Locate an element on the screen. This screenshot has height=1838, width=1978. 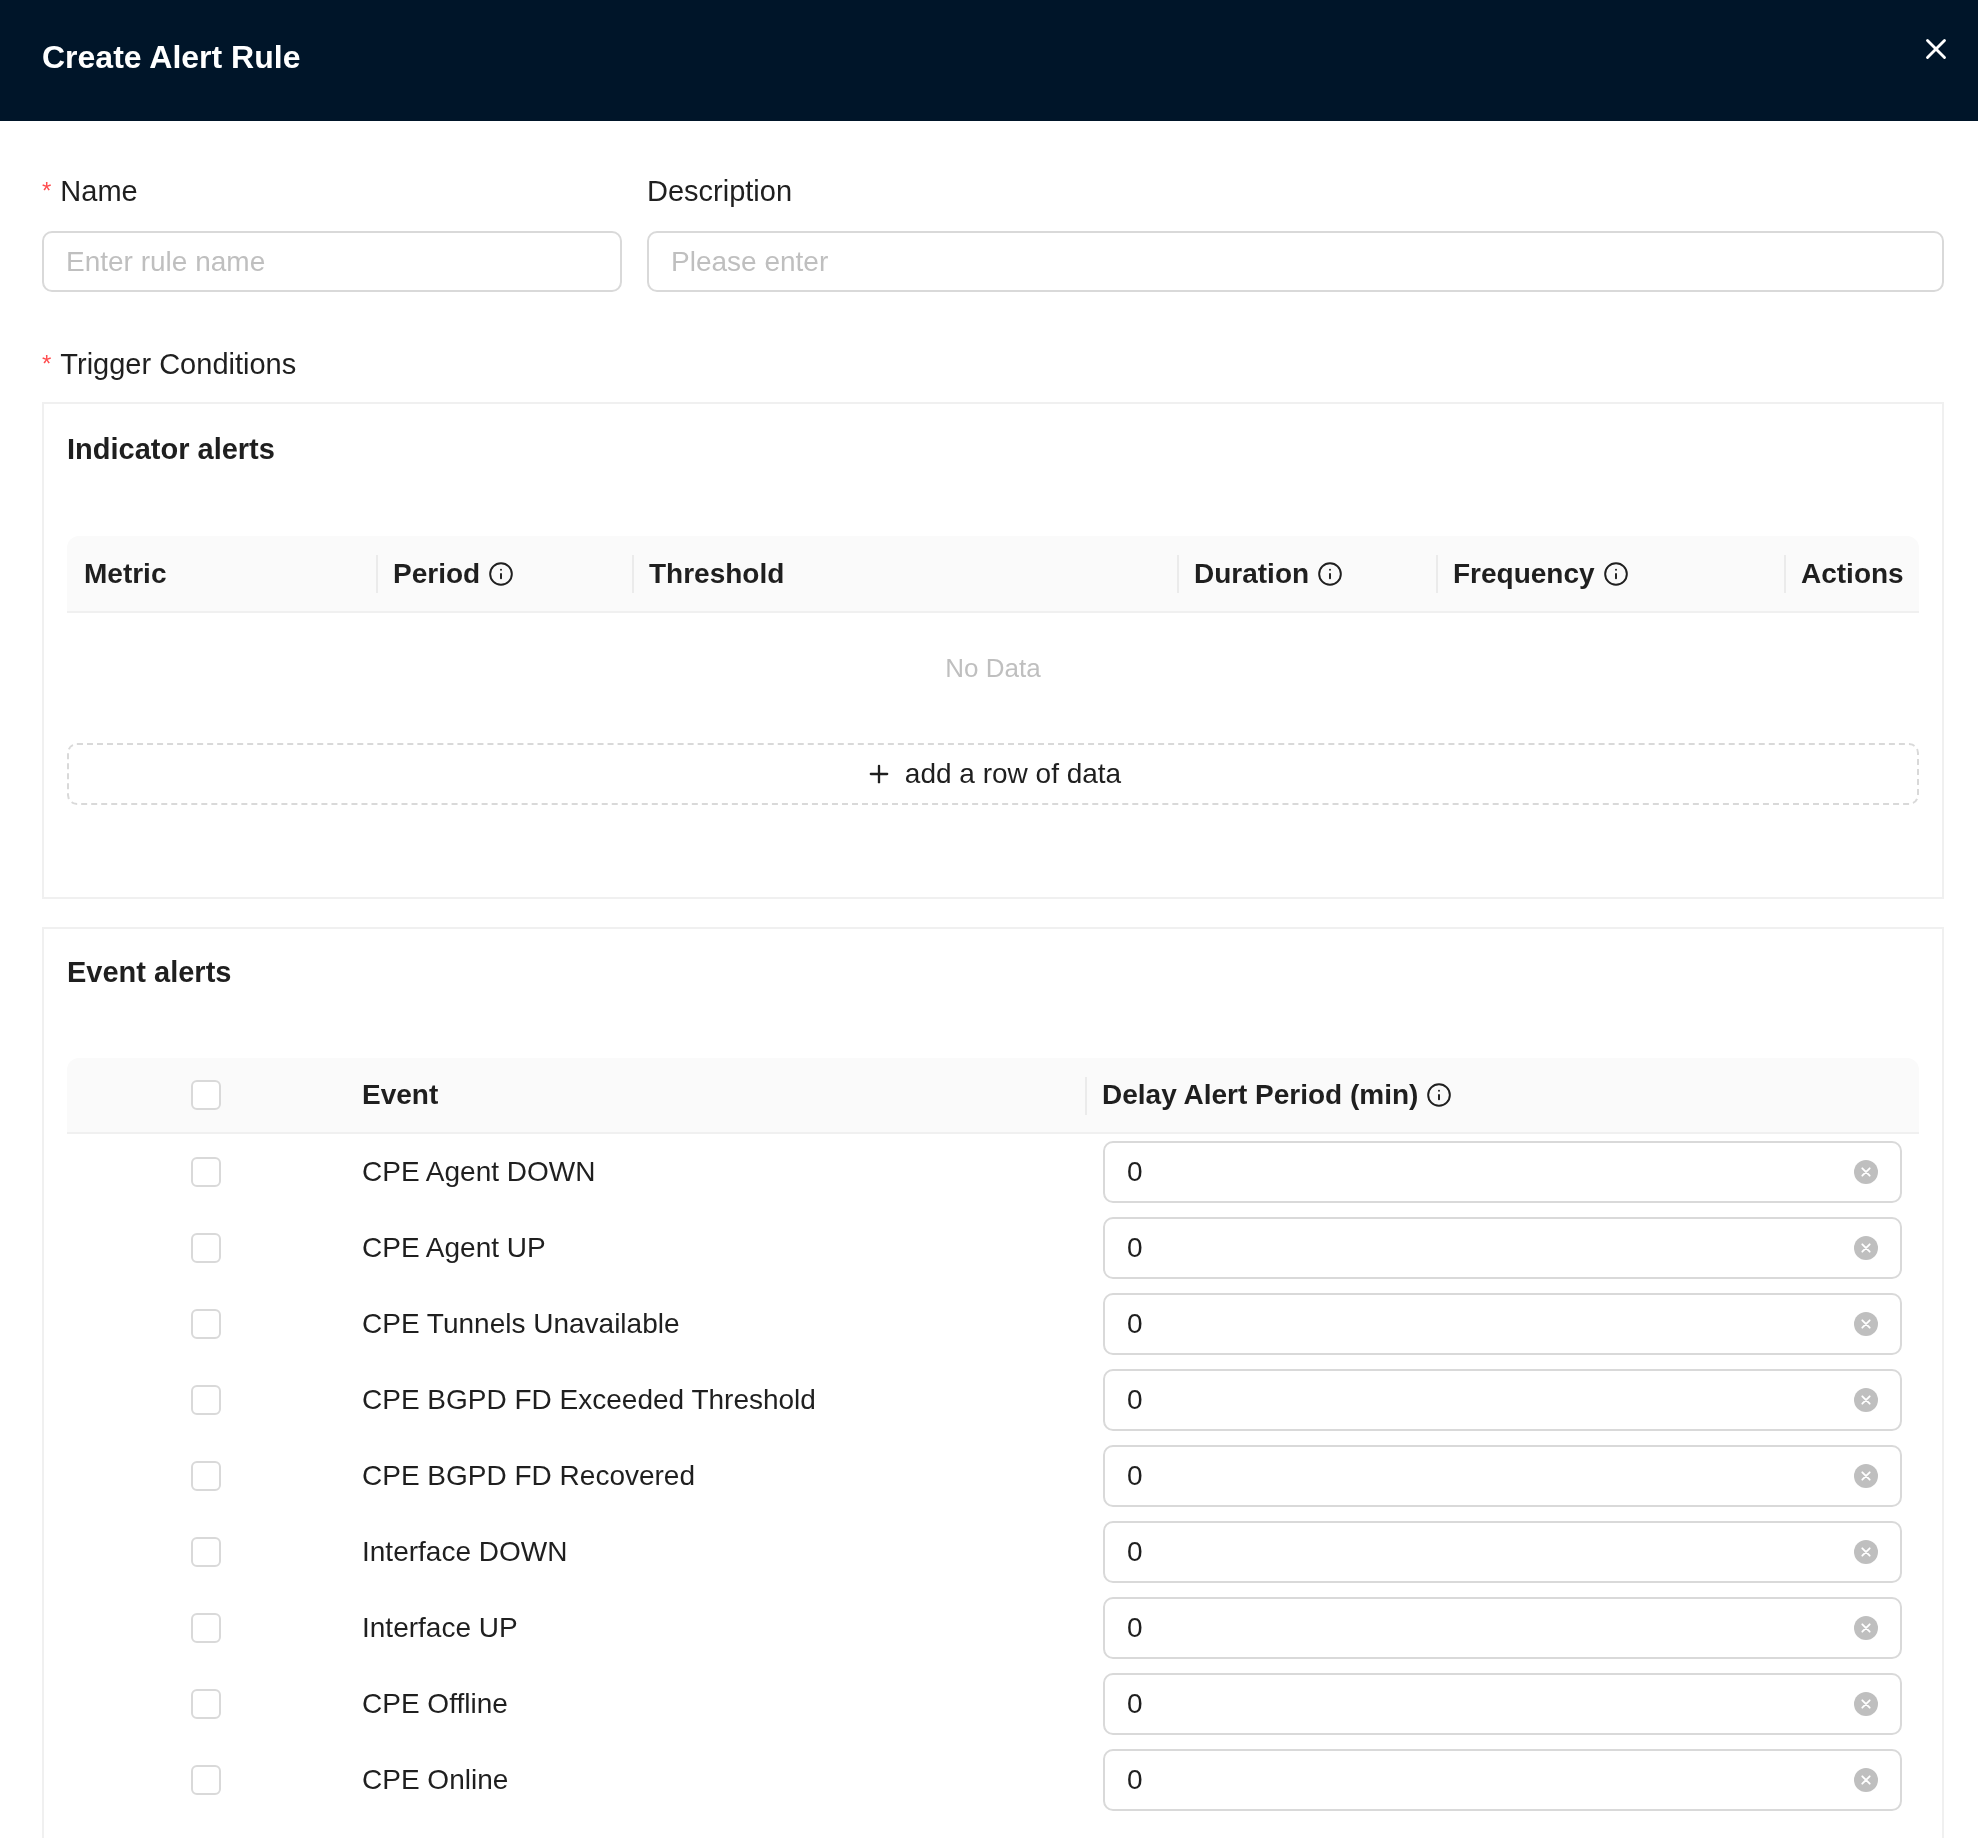
column-header: Period is located at coordinates (437, 573).